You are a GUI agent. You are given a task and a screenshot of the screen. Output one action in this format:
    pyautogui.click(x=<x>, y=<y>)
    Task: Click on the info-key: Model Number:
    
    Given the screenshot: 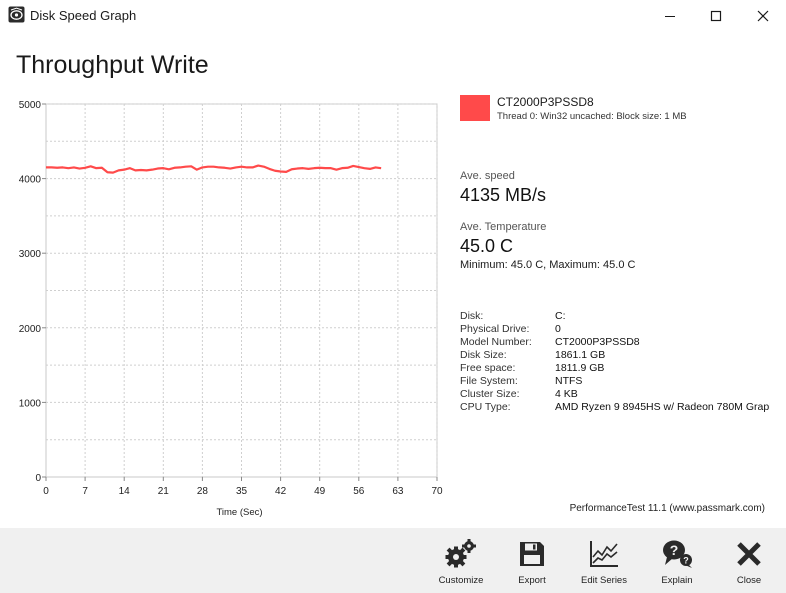 What is the action you would take?
    pyautogui.click(x=496, y=342)
    